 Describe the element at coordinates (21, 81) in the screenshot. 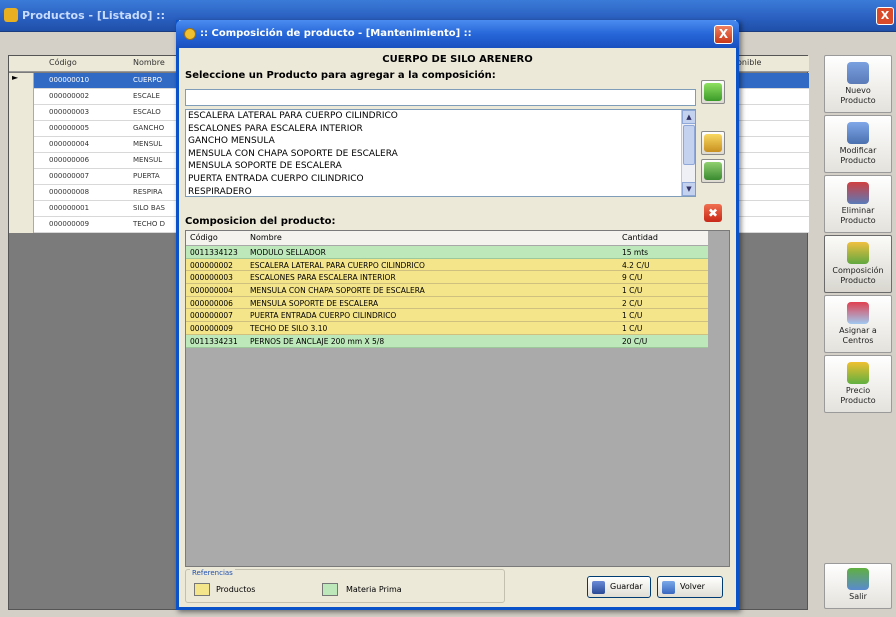

I see `row-selector-icon: ►` at that location.